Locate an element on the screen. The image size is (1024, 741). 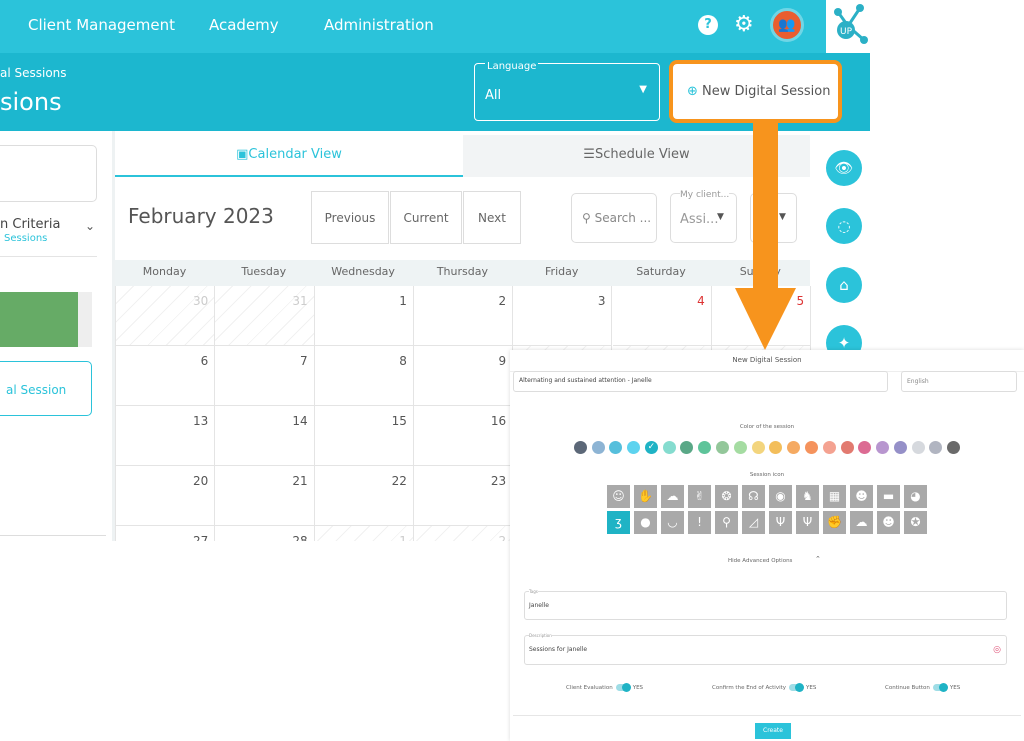
hide-advanced-options: Hide Advanced Options is located at coordinates (760, 561).